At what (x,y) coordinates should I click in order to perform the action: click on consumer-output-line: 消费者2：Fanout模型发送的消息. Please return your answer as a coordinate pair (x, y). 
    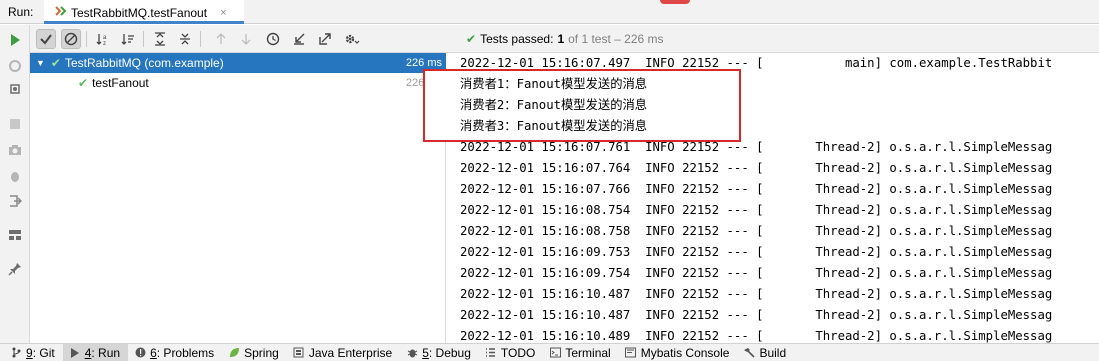
    Looking at the image, I should click on (554, 105).